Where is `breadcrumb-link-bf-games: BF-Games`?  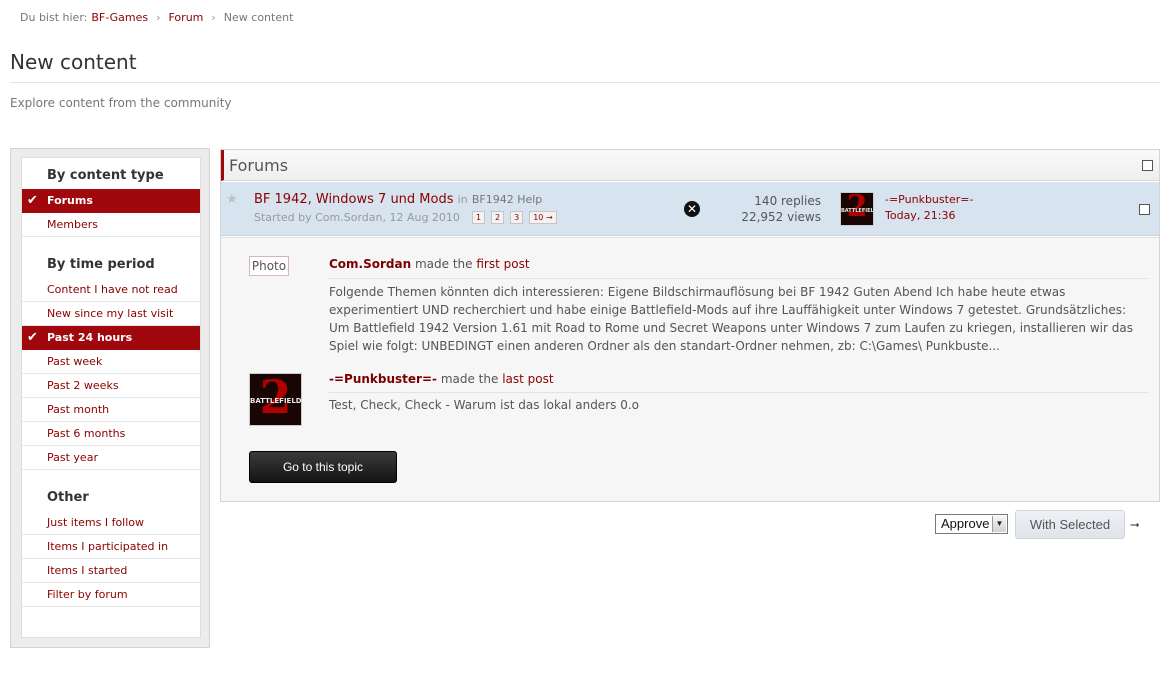
breadcrumb-link-bf-games: BF-Games is located at coordinates (119, 17).